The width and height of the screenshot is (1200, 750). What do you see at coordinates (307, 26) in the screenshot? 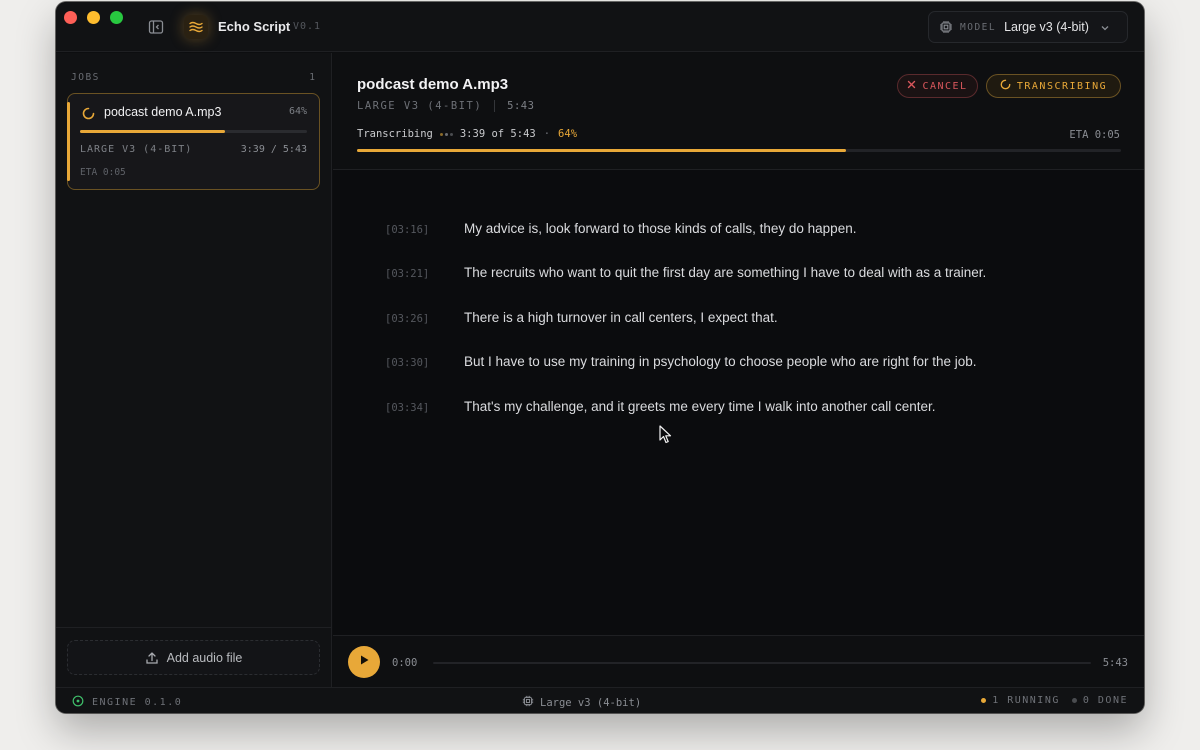
I see `app-version: V0.1` at bounding box center [307, 26].